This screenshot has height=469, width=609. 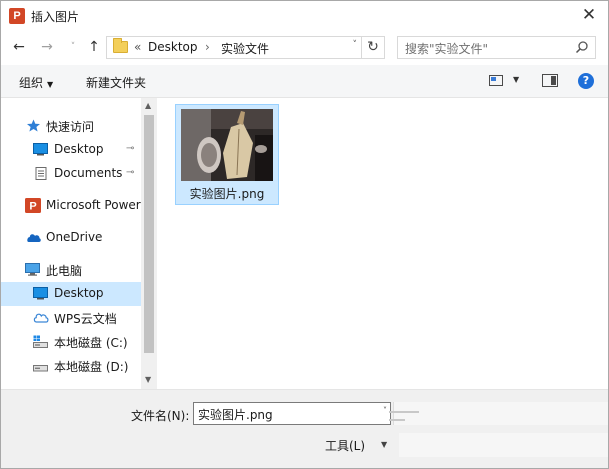 I want to click on title-bar: P 插入图片 ✕, so click(x=304, y=16).